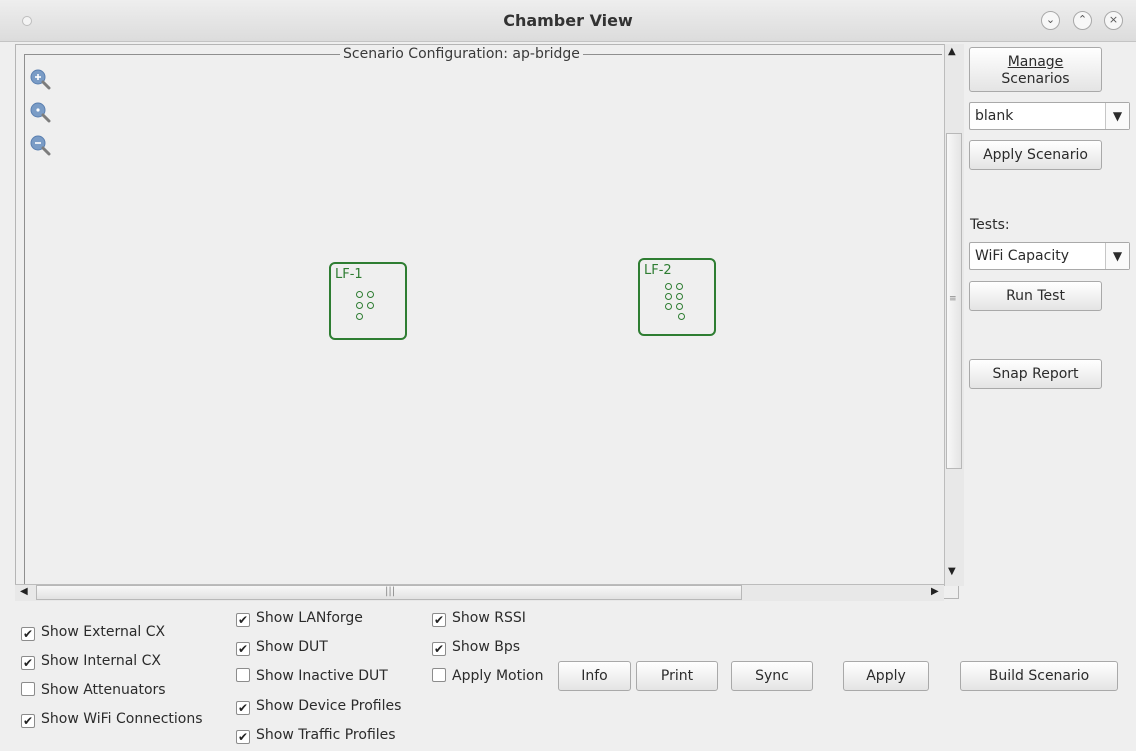  I want to click on zoom-reset-icon, so click(40, 112).